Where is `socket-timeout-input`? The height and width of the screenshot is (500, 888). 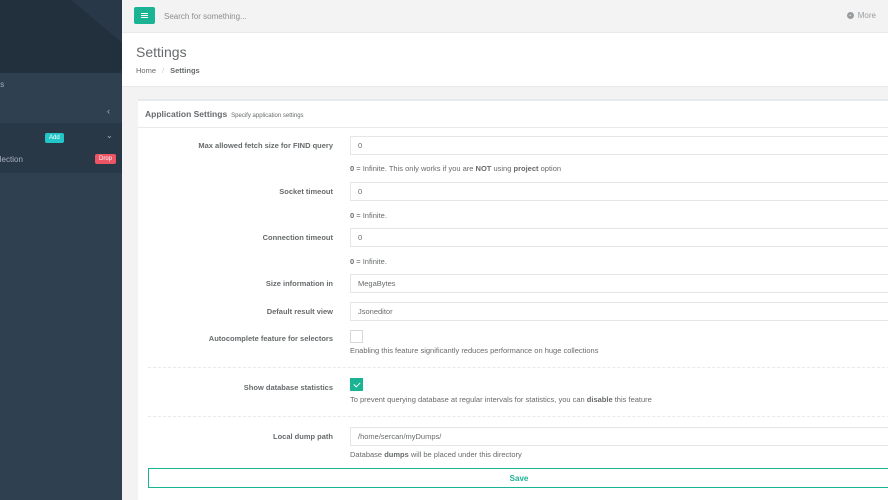 socket-timeout-input is located at coordinates (619, 191).